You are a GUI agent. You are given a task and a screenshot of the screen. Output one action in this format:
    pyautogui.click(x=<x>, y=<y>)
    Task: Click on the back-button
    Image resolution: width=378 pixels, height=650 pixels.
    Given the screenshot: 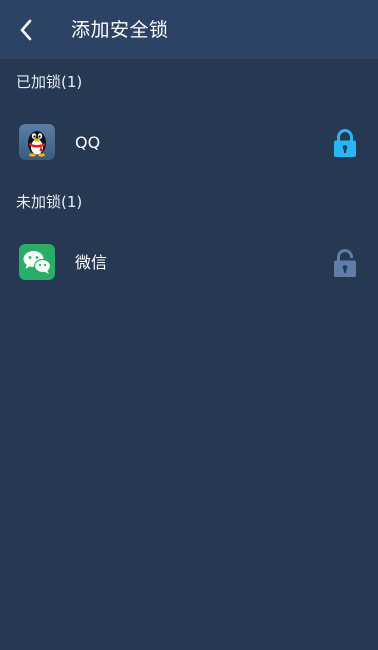 What is the action you would take?
    pyautogui.click(x=26, y=30)
    